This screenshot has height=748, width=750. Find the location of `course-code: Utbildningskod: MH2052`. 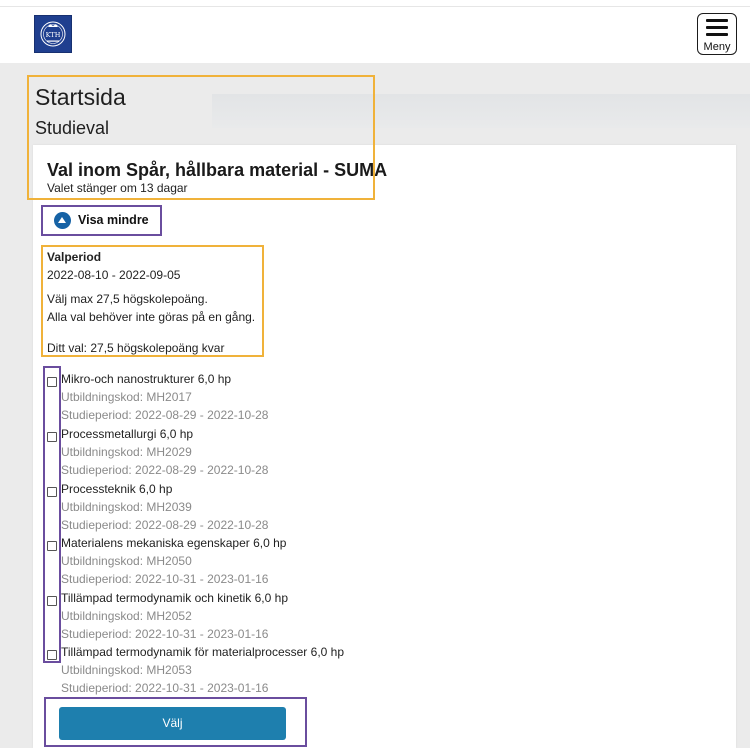

course-code: Utbildningskod: MH2052 is located at coordinates (126, 616).